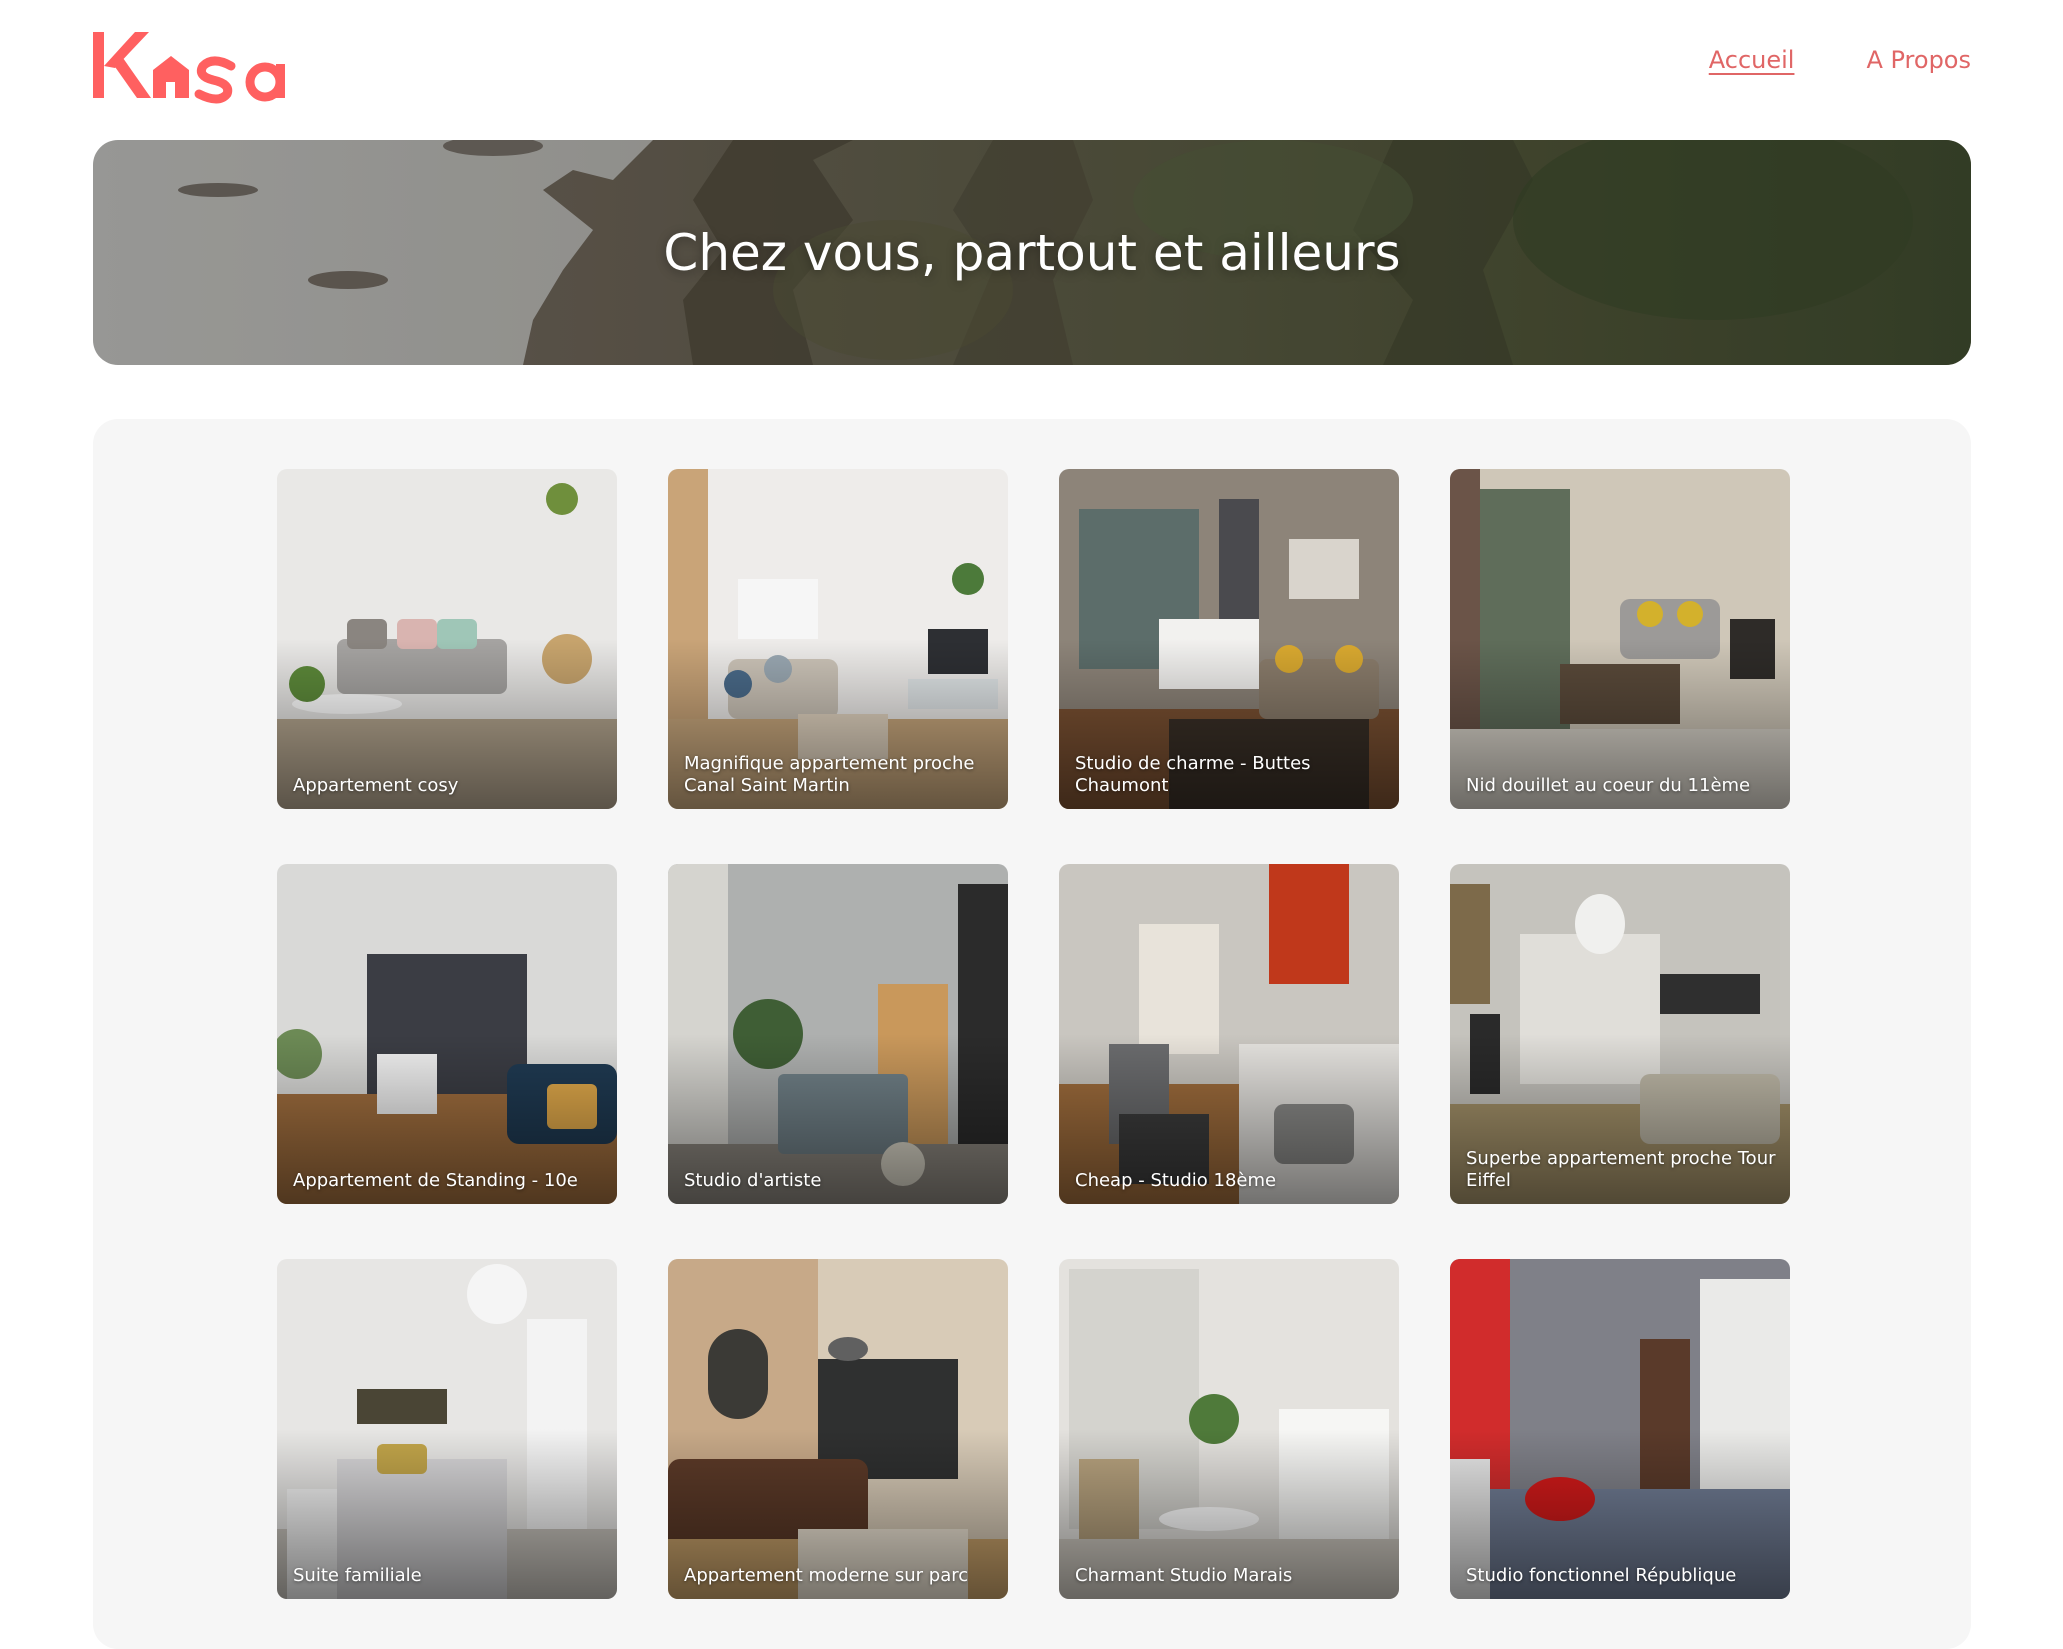 Image resolution: width=2063 pixels, height=1649 pixels. What do you see at coordinates (826, 1575) in the screenshot?
I see `listing-title: Appartement moderne sur parc` at bounding box center [826, 1575].